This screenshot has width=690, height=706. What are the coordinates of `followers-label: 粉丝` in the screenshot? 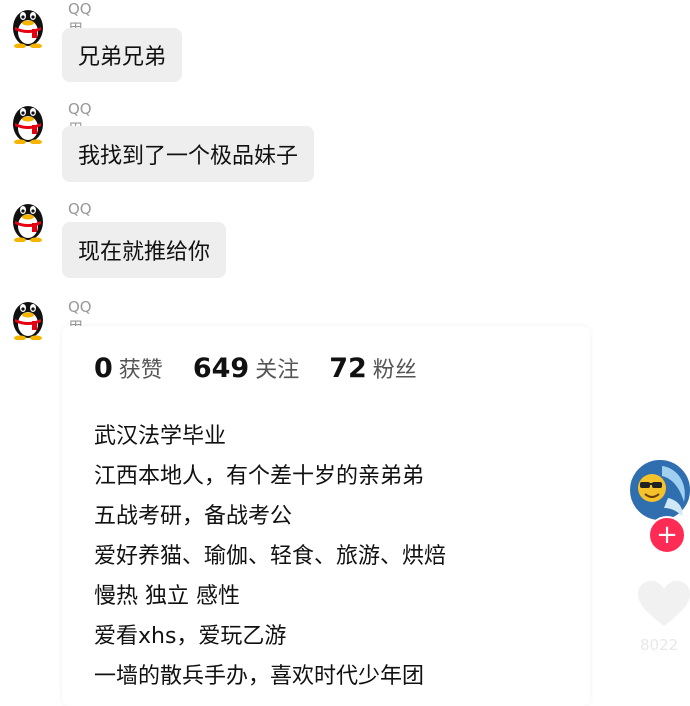 It's located at (394, 370).